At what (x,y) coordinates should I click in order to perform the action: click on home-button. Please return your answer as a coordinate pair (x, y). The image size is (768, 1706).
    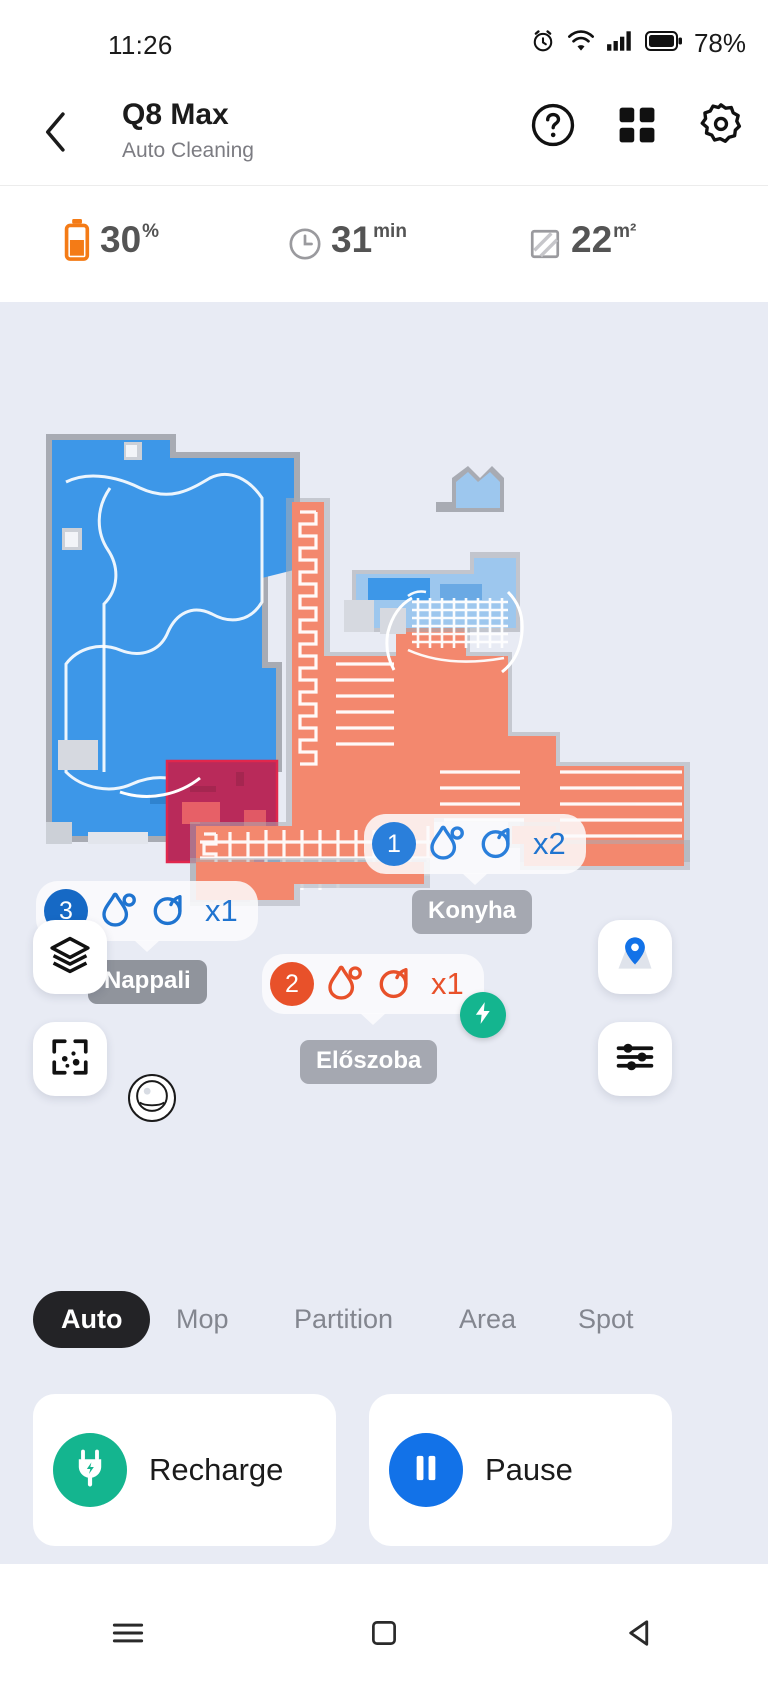
    Looking at the image, I should click on (384, 1635).